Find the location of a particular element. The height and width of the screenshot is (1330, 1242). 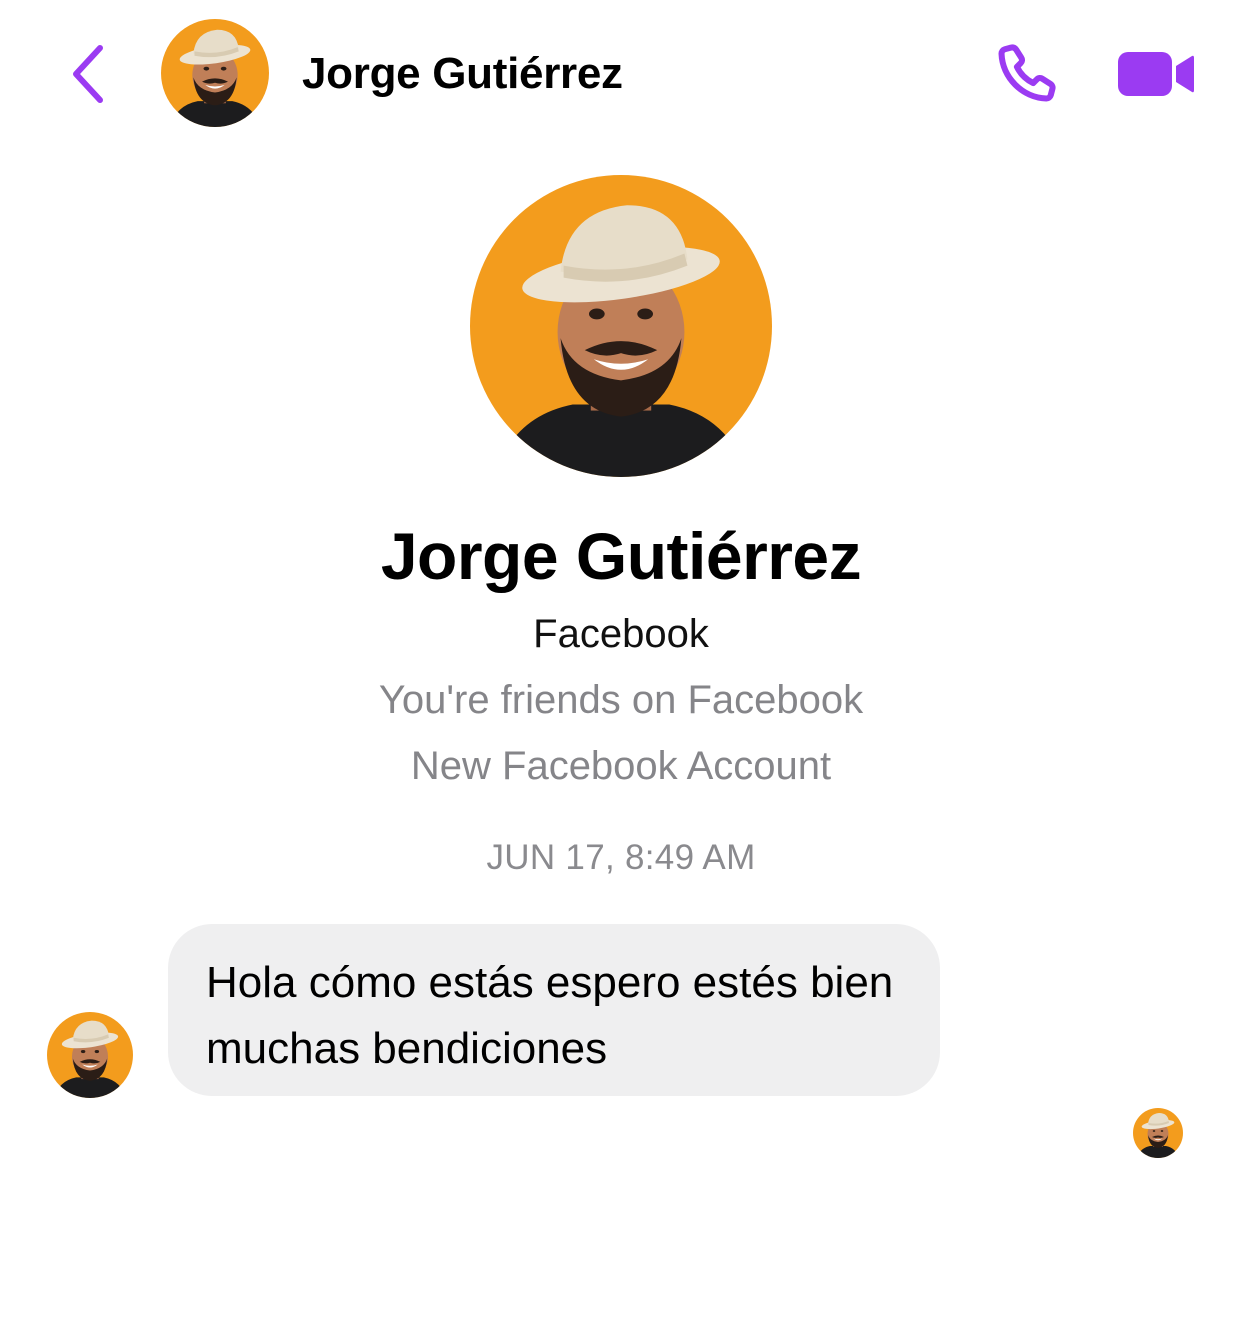

chevron-left-icon is located at coordinates (88, 74).